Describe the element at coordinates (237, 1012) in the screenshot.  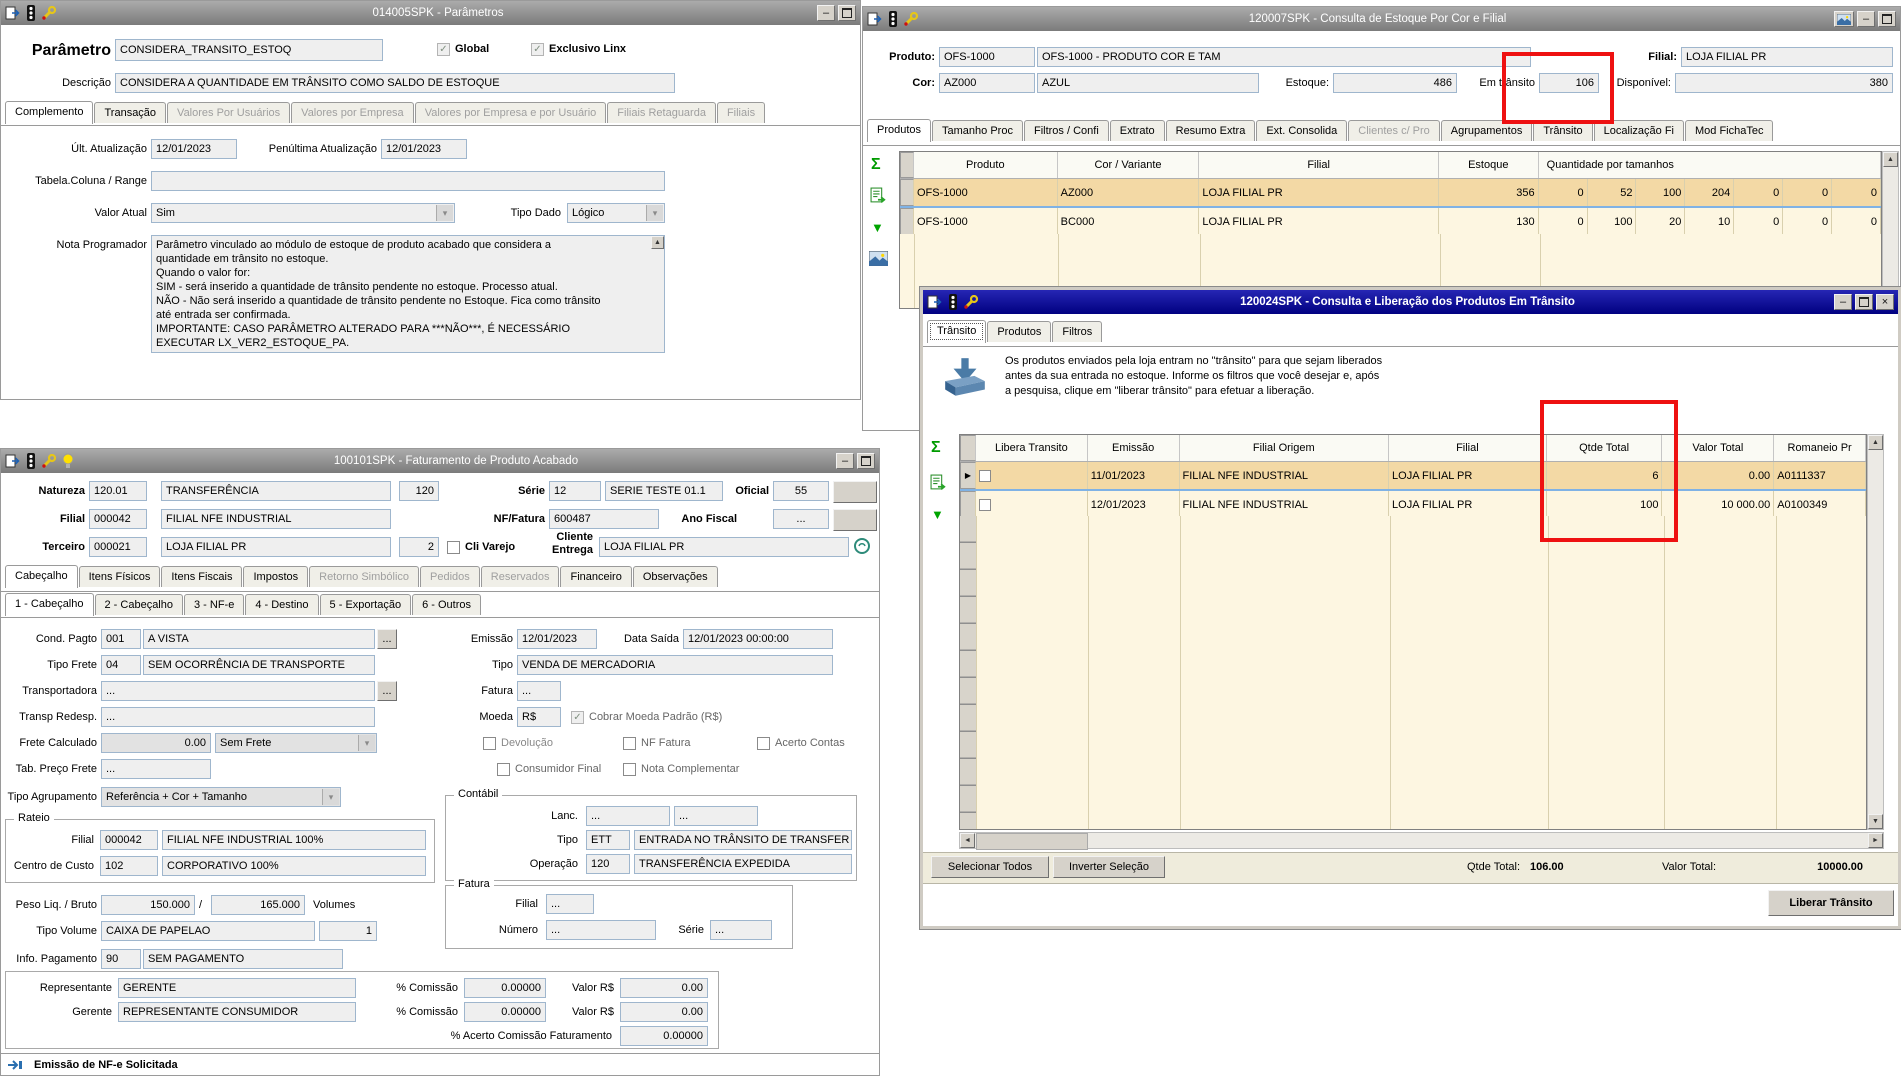
I see `gerente-field: REPRESENTANTE CONSUMIDOR` at that location.